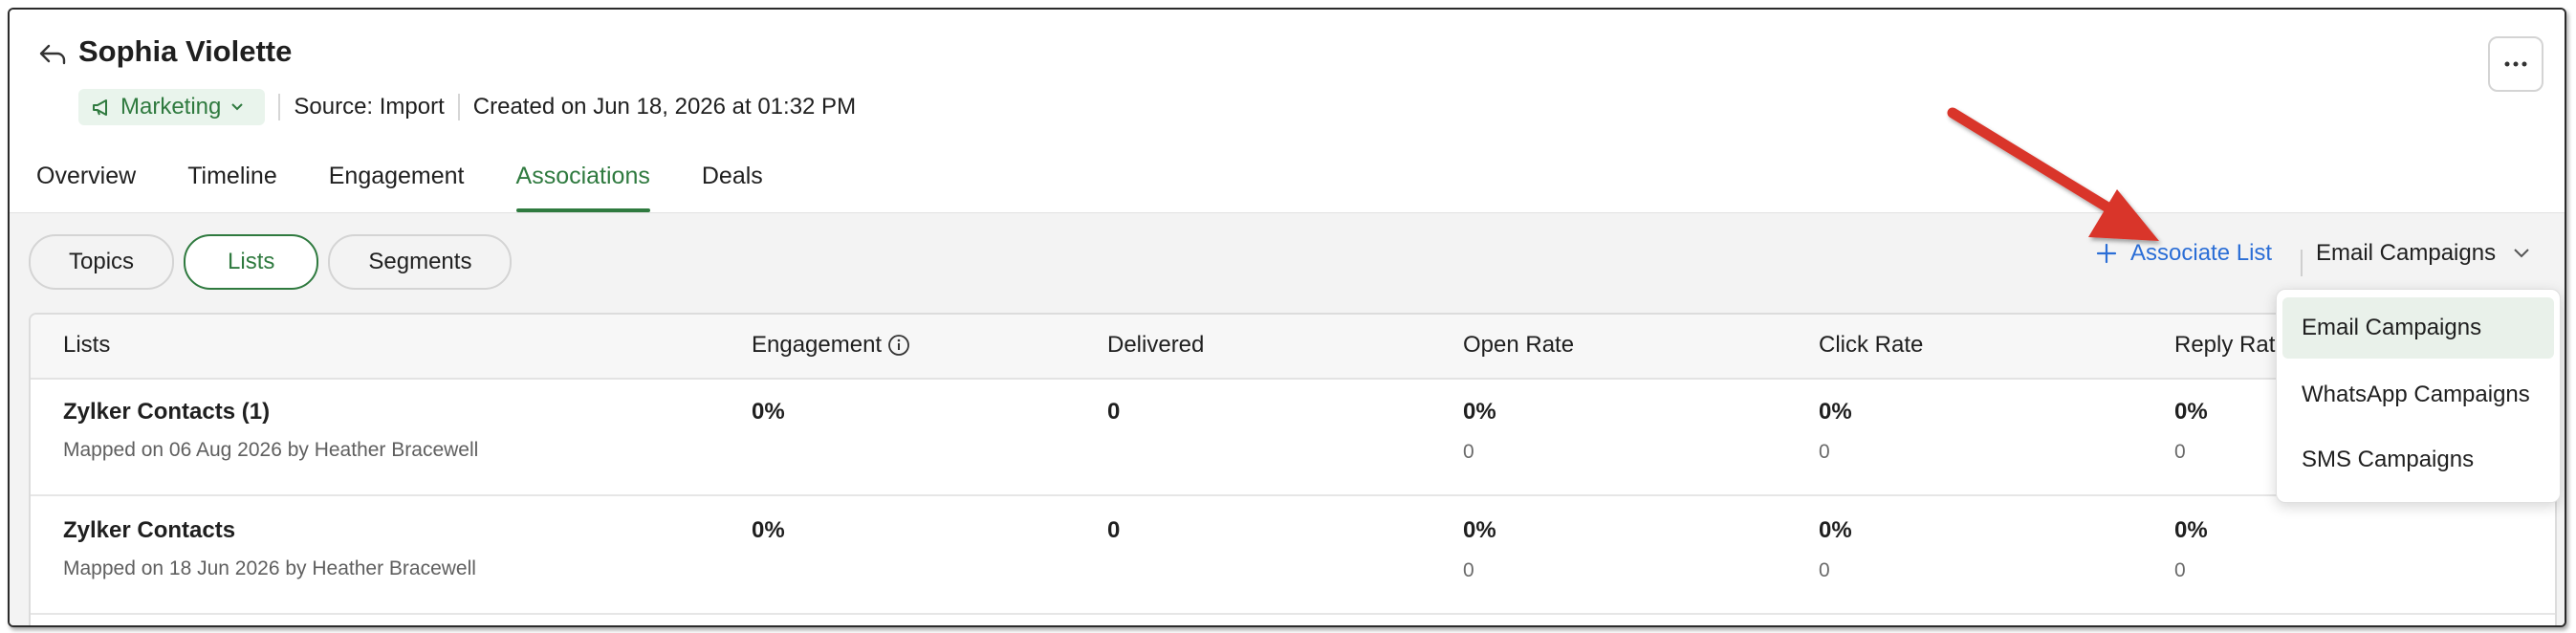 The height and width of the screenshot is (633, 2576). Describe the element at coordinates (2418, 460) in the screenshot. I see `option-sms-campaigns: SMS Campaigns` at that location.